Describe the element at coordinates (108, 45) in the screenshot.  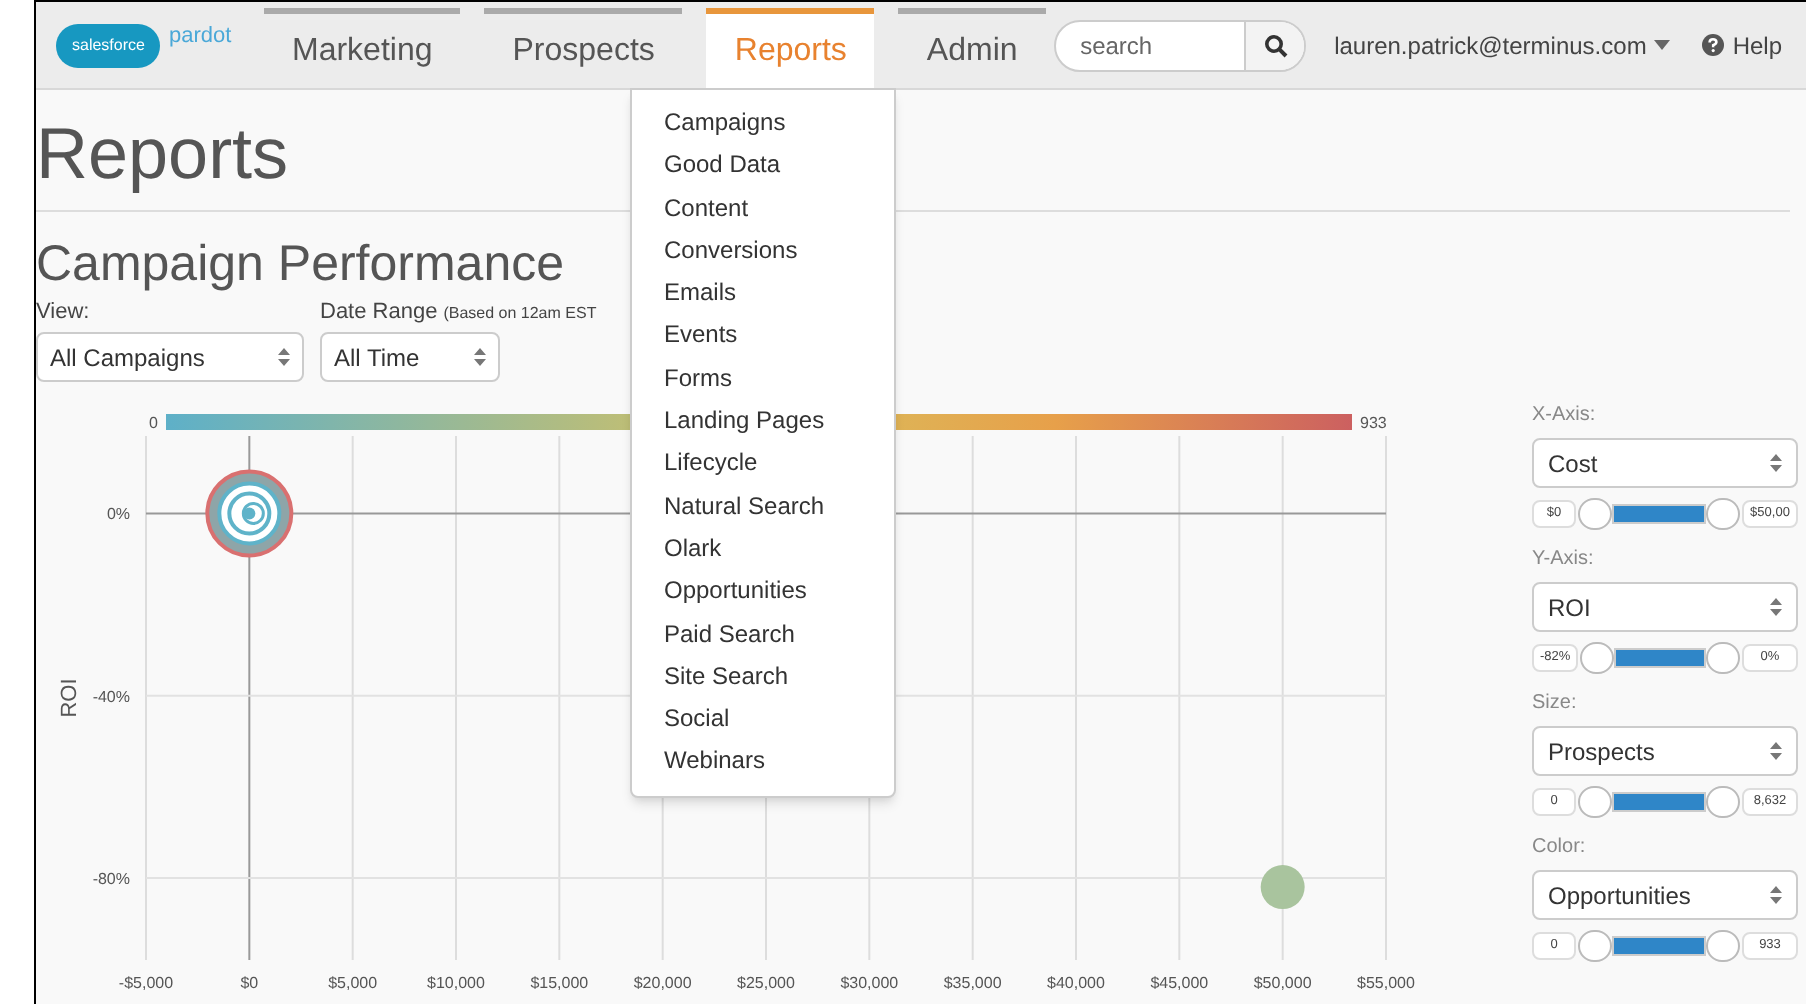
I see `logo-cloud: salesforce` at that location.